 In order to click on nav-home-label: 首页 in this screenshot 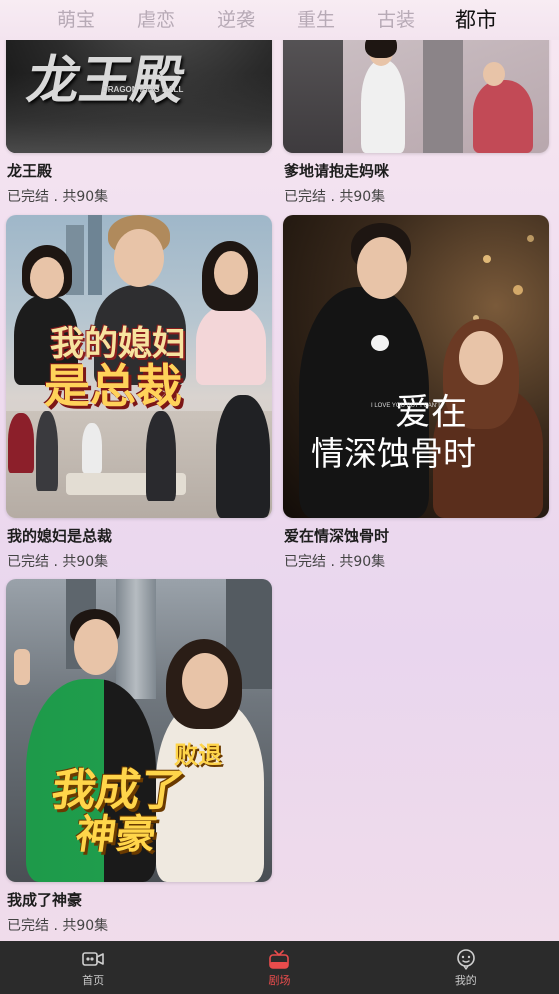, I will do `click(93, 980)`.